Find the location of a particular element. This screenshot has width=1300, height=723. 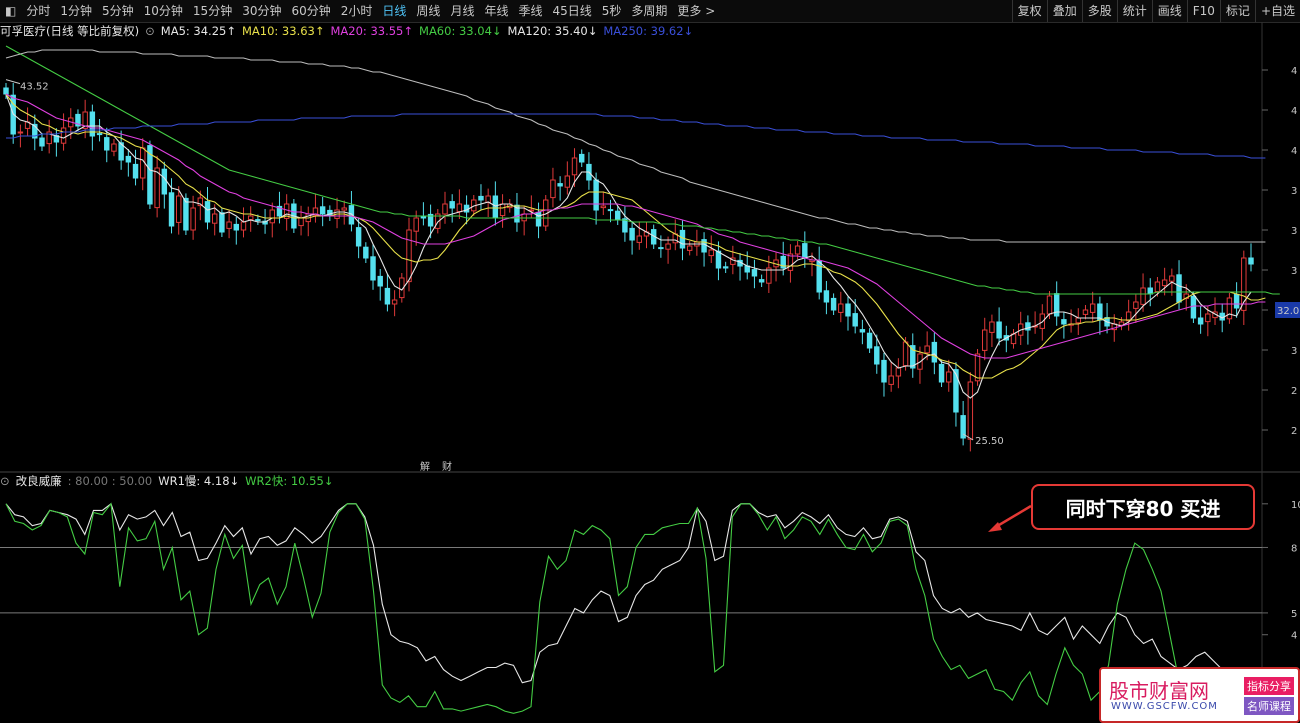

sub-ytick-label-3: 10 is located at coordinates (1295, 505).